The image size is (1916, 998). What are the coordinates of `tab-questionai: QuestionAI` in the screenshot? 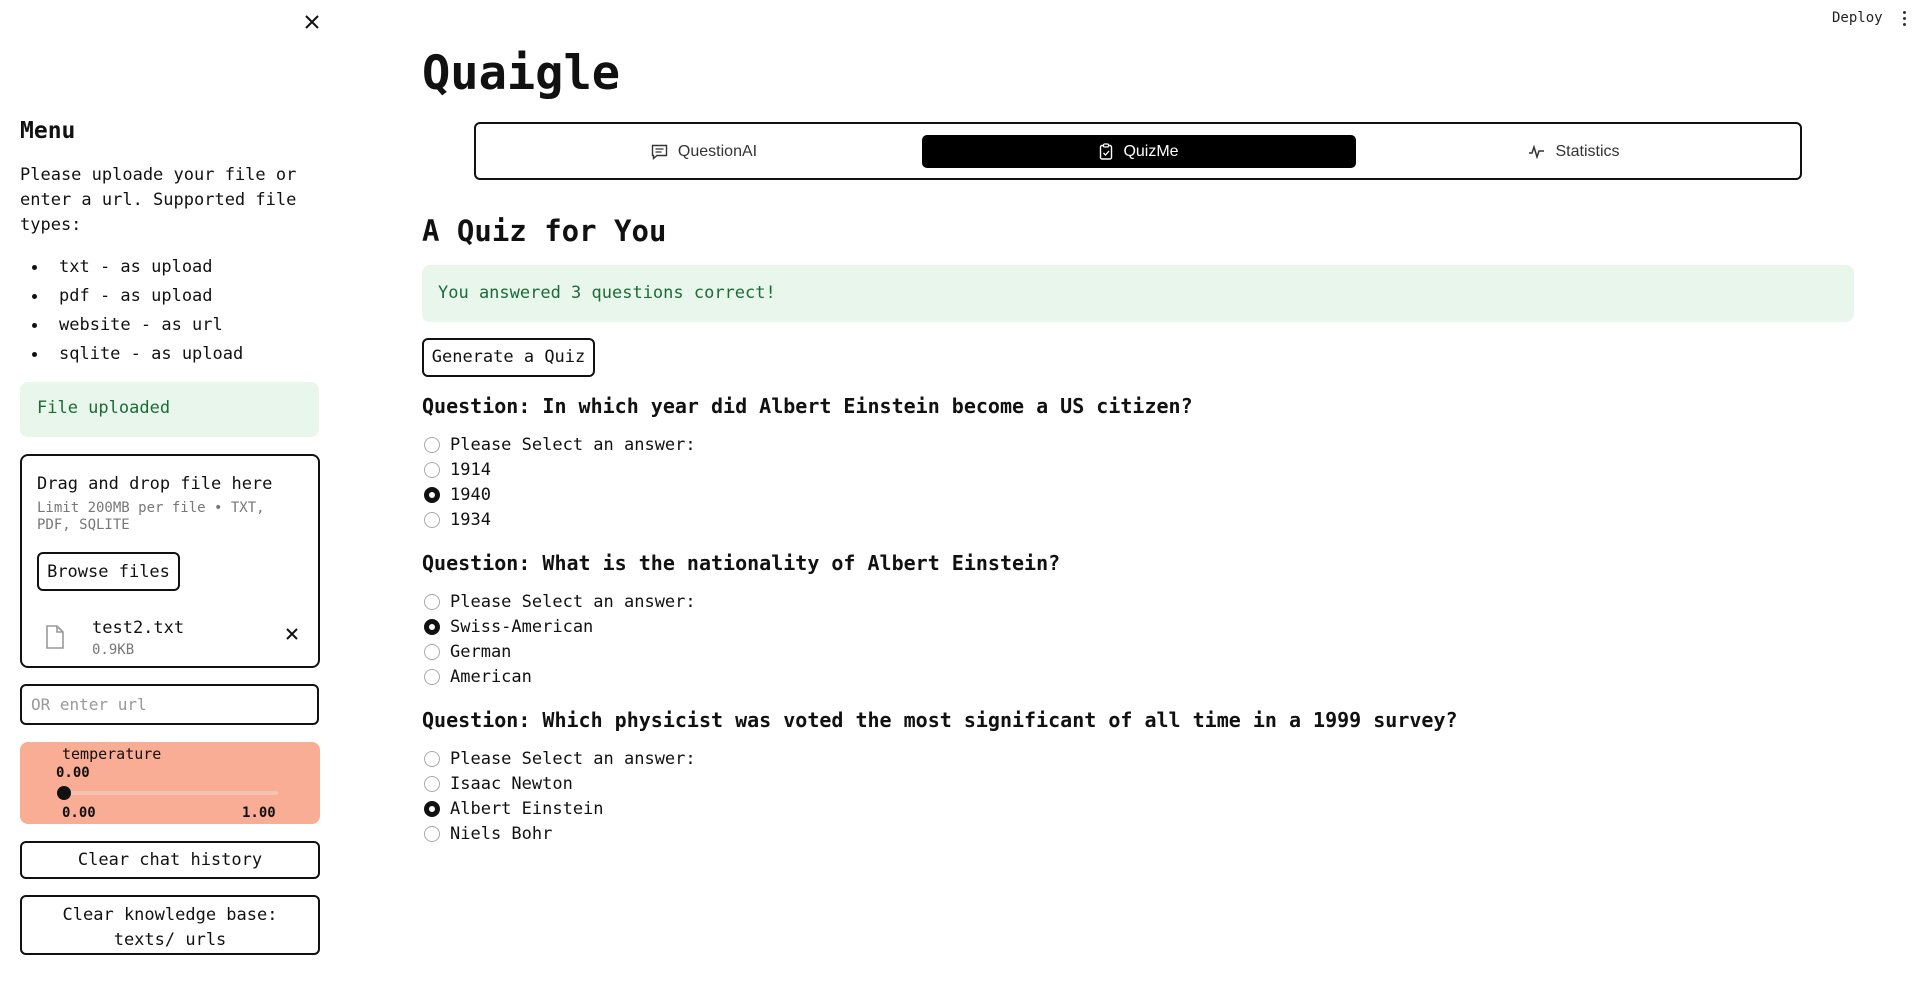 It's located at (704, 151).